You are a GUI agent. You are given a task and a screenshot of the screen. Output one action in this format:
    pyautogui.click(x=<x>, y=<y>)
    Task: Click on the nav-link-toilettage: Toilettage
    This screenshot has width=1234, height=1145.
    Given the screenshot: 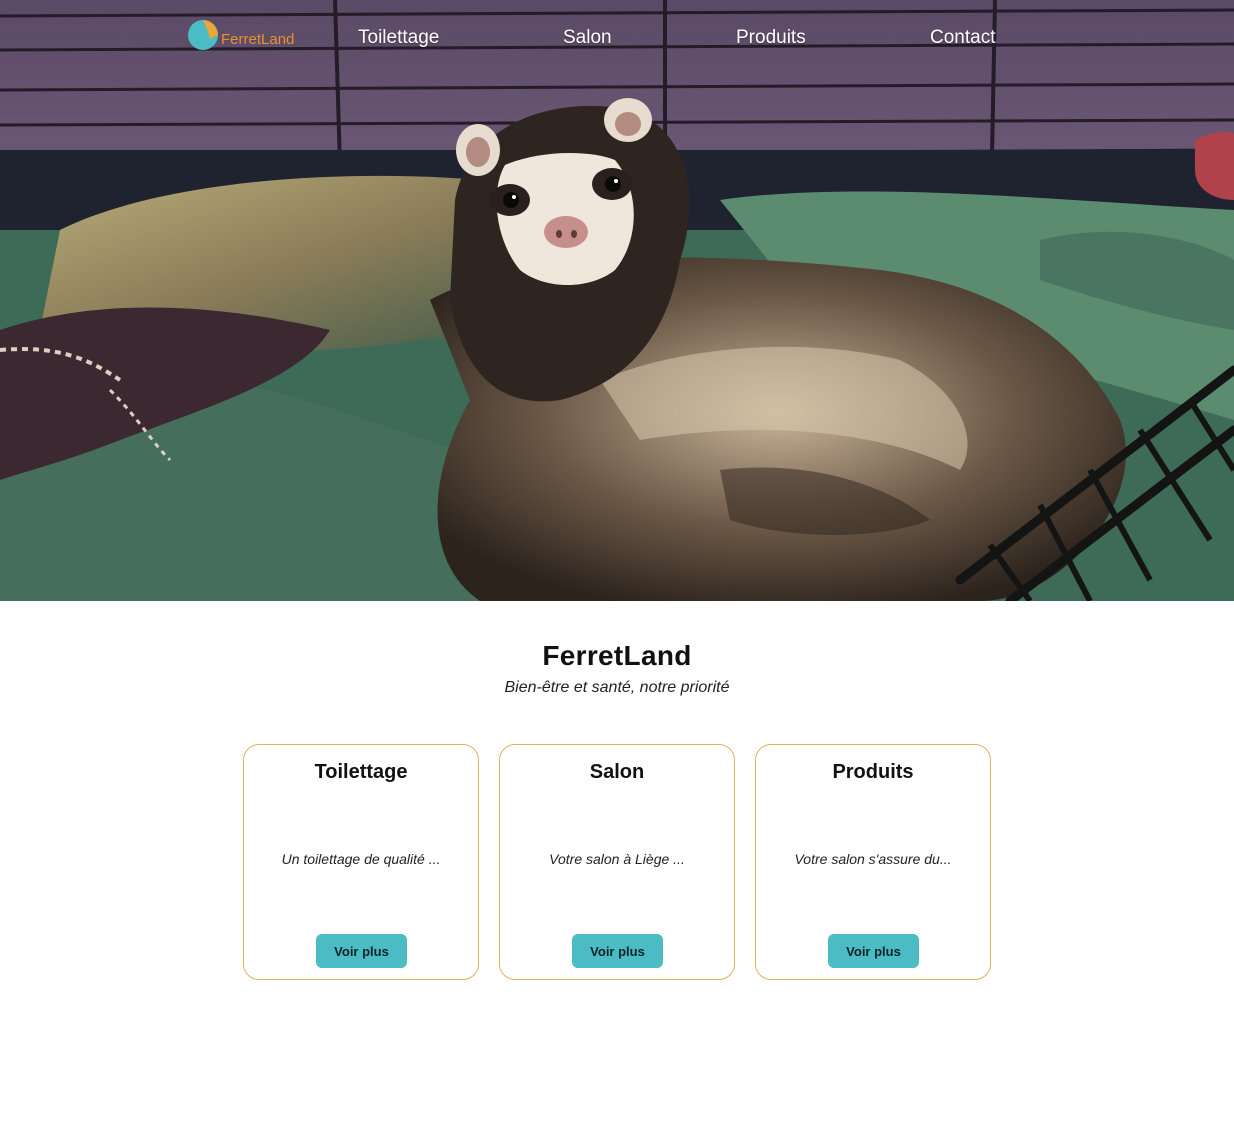 What is the action you would take?
    pyautogui.click(x=398, y=38)
    